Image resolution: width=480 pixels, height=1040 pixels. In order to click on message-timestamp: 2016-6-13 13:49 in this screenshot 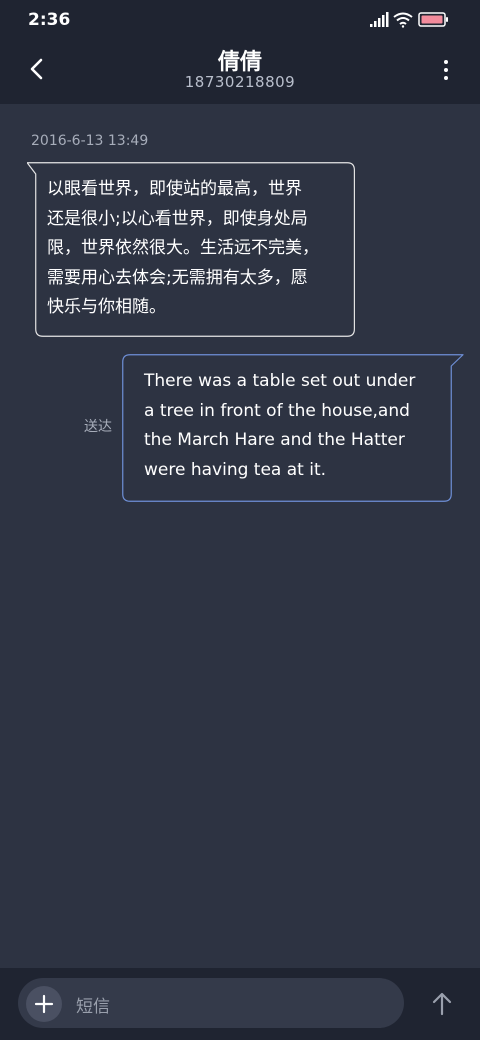, I will do `click(90, 141)`.